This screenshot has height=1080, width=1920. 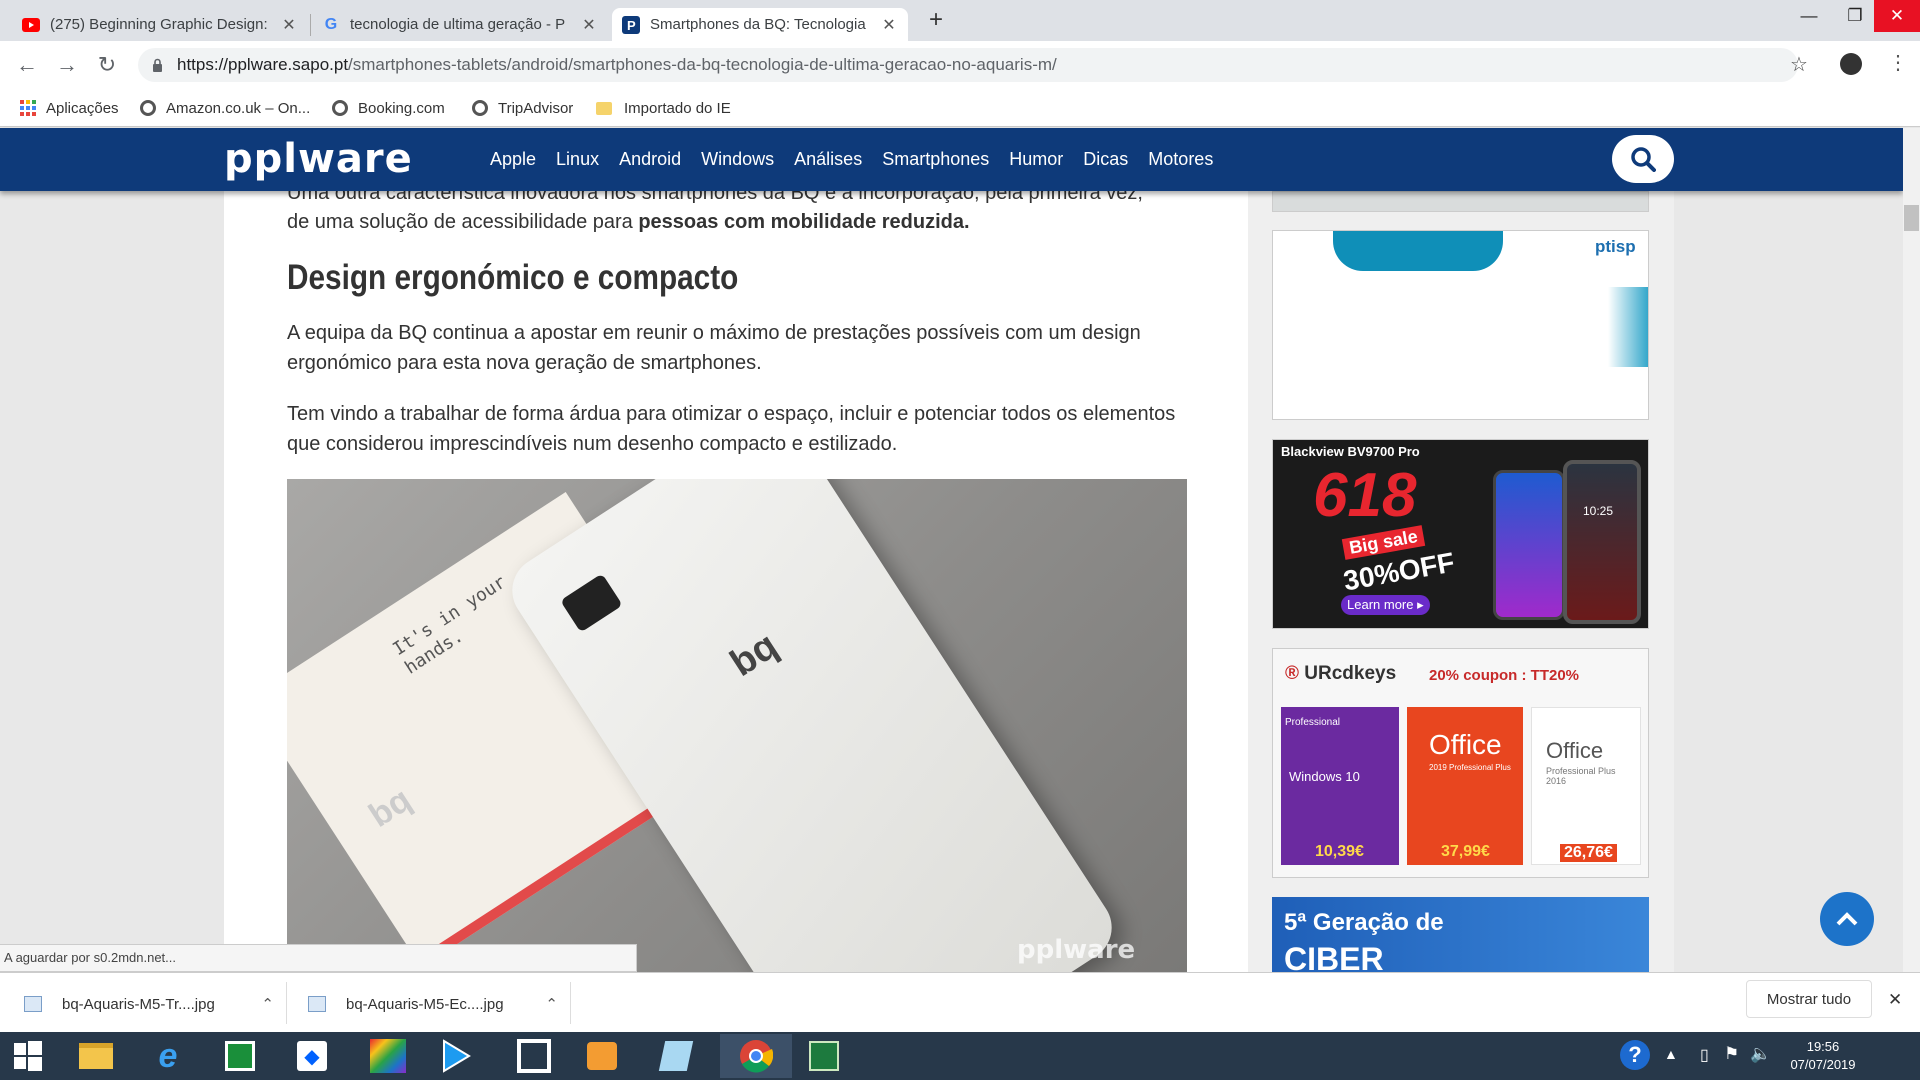 What do you see at coordinates (676, 1056) in the screenshot?
I see `notes-icon` at bounding box center [676, 1056].